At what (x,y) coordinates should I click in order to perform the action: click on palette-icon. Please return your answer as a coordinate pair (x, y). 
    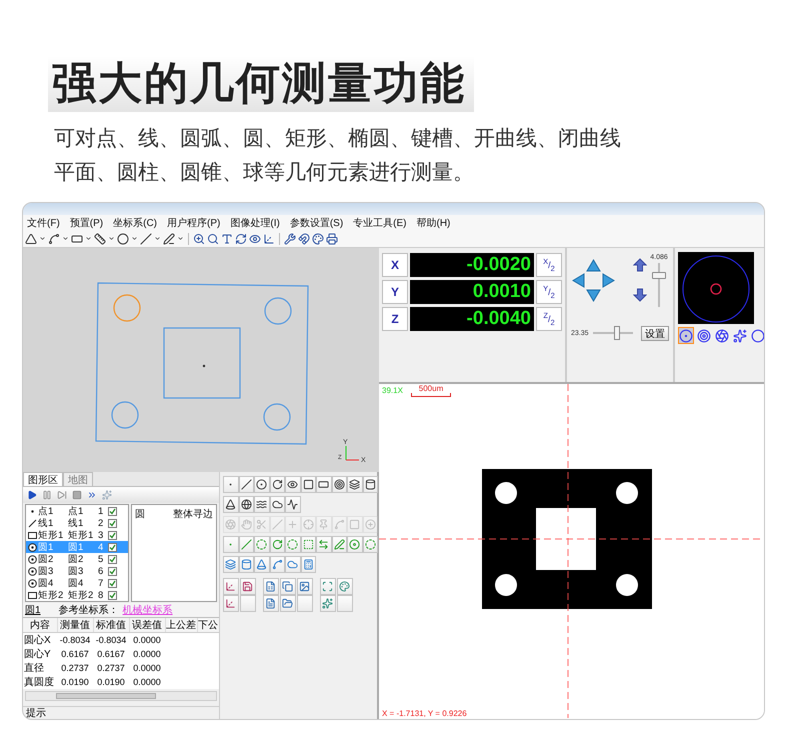
    Looking at the image, I should click on (318, 238).